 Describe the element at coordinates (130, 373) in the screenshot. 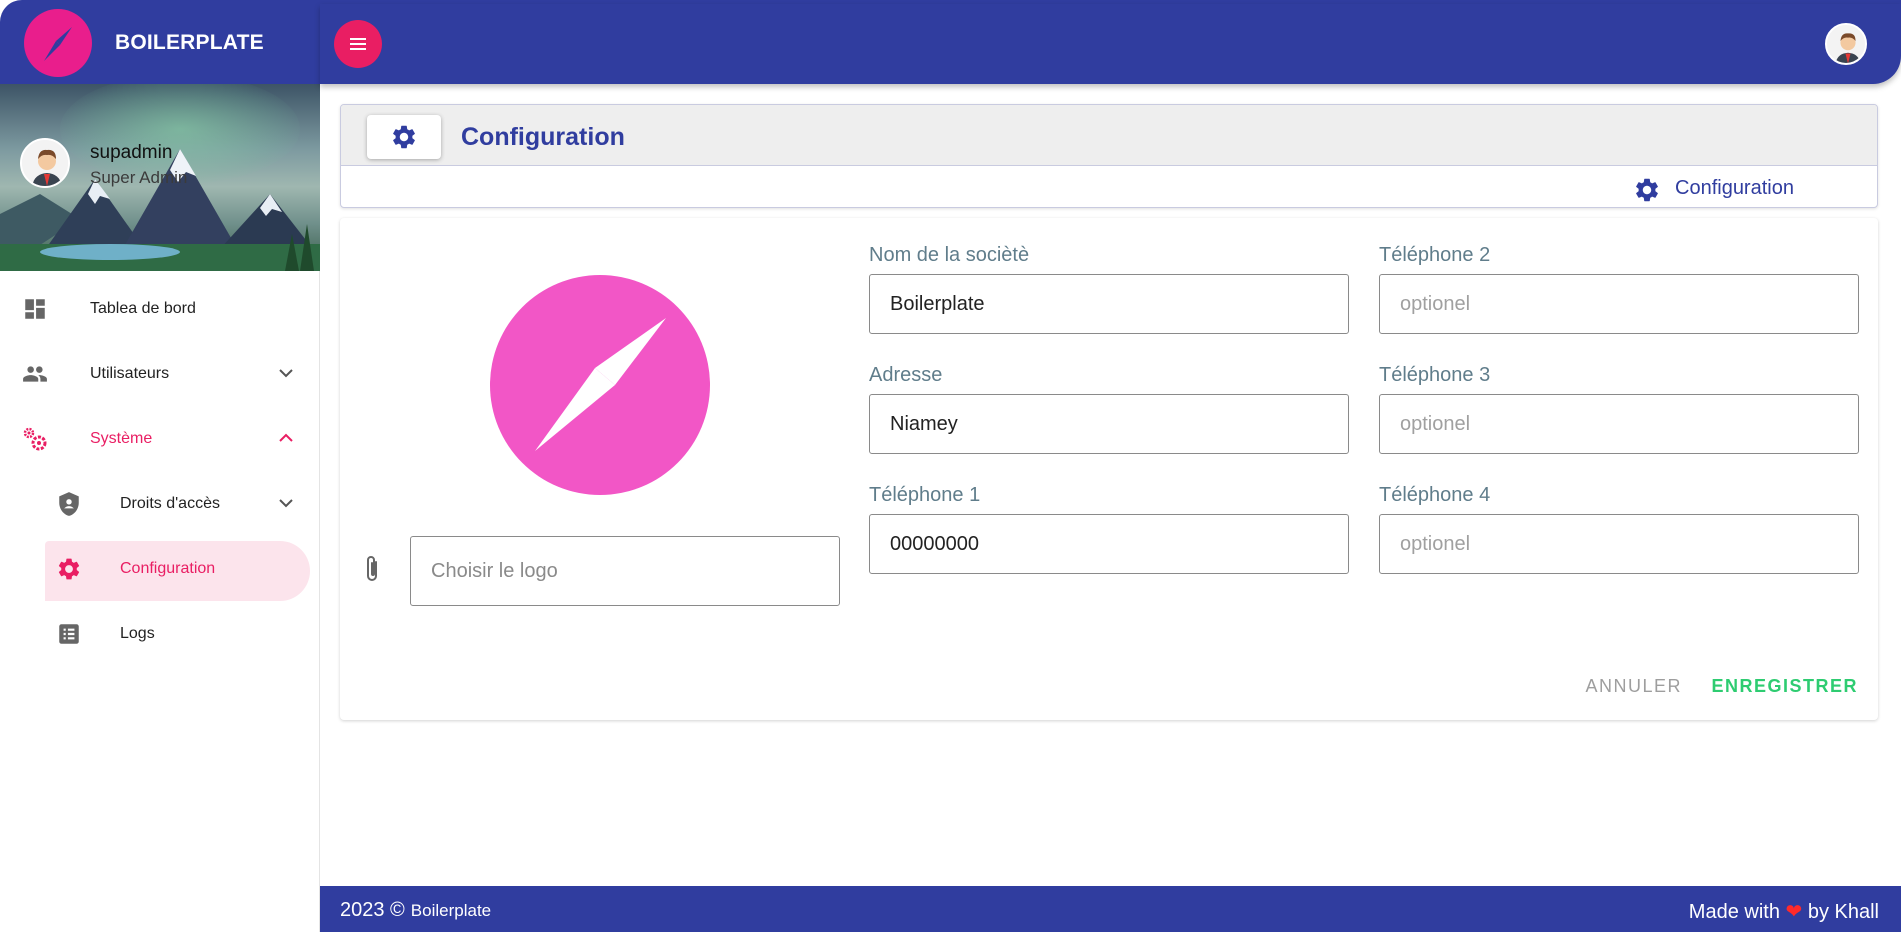

I see `sidebar-item-label: Utilisateurs` at that location.